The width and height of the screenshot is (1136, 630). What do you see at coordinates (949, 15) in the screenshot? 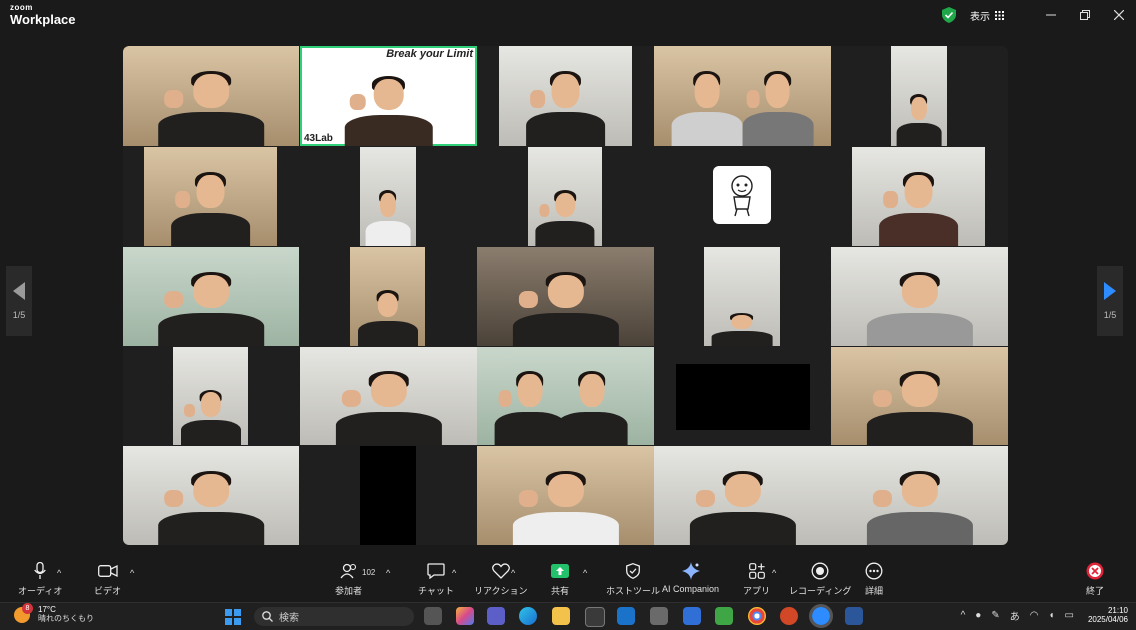
I see `security-shield-icon` at bounding box center [949, 15].